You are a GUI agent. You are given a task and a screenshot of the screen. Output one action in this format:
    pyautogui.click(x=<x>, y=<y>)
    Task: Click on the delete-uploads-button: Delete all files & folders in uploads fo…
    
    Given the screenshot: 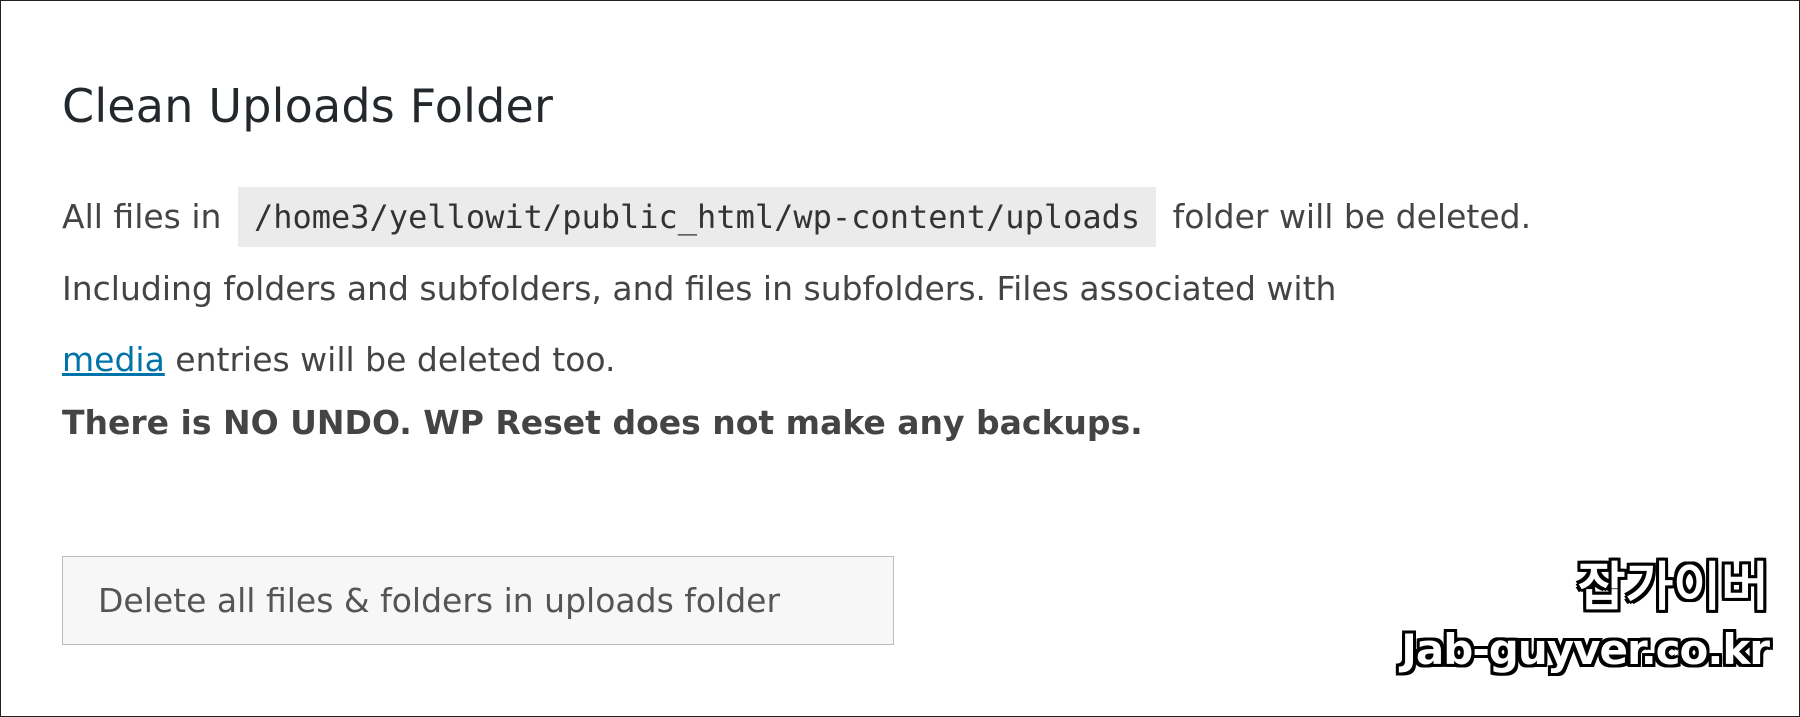 What is the action you would take?
    pyautogui.click(x=478, y=600)
    